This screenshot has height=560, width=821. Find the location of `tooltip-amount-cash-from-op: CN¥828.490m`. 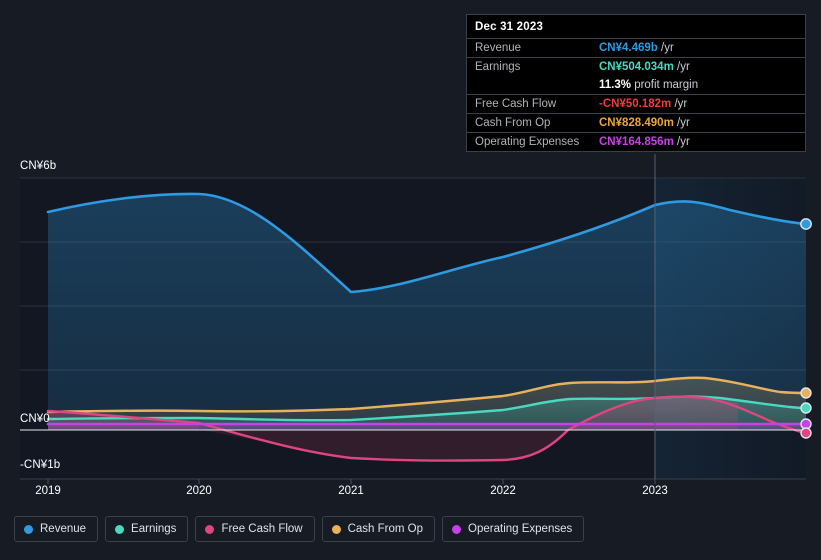

tooltip-amount-cash-from-op: CN¥828.490m is located at coordinates (636, 123).